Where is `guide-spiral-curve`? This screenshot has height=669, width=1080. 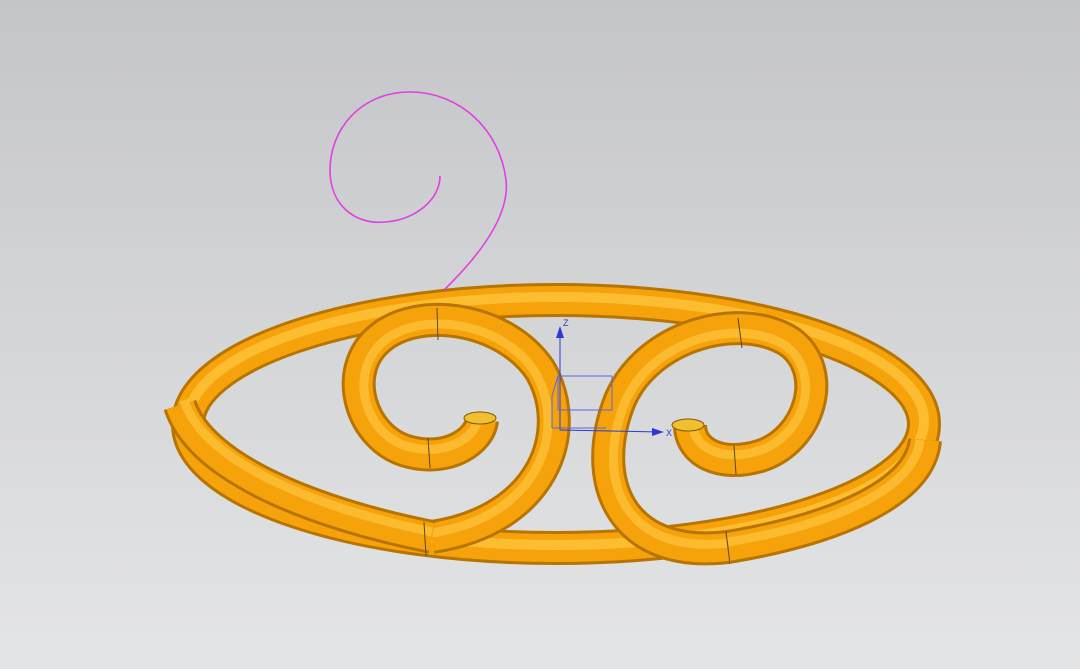 guide-spiral-curve is located at coordinates (418, 191).